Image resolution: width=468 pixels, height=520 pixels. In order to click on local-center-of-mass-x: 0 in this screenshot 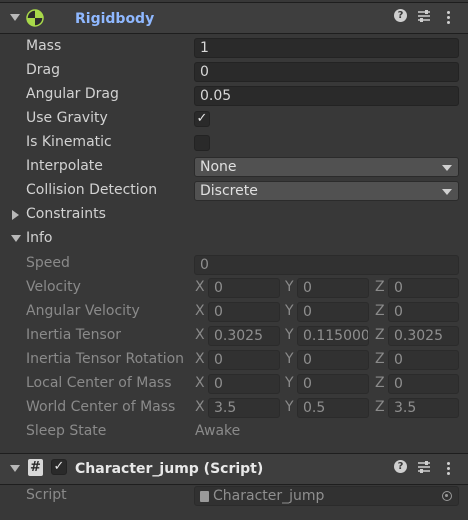, I will do `click(244, 384)`.